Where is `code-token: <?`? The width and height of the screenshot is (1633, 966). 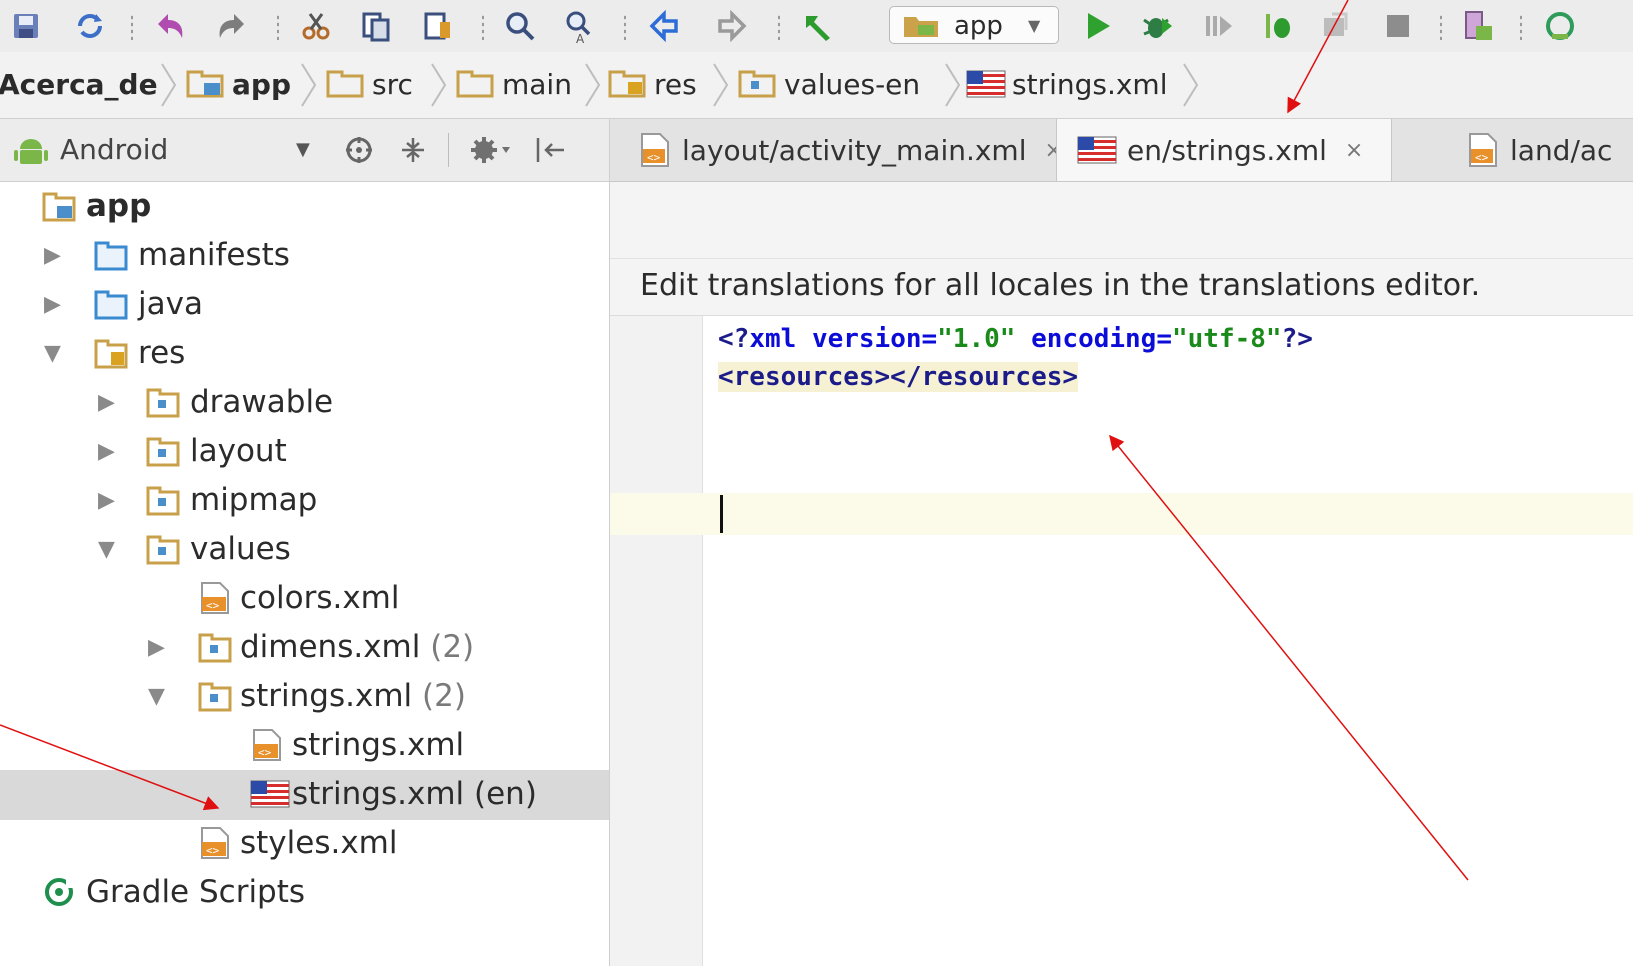
code-token: <? is located at coordinates (734, 339).